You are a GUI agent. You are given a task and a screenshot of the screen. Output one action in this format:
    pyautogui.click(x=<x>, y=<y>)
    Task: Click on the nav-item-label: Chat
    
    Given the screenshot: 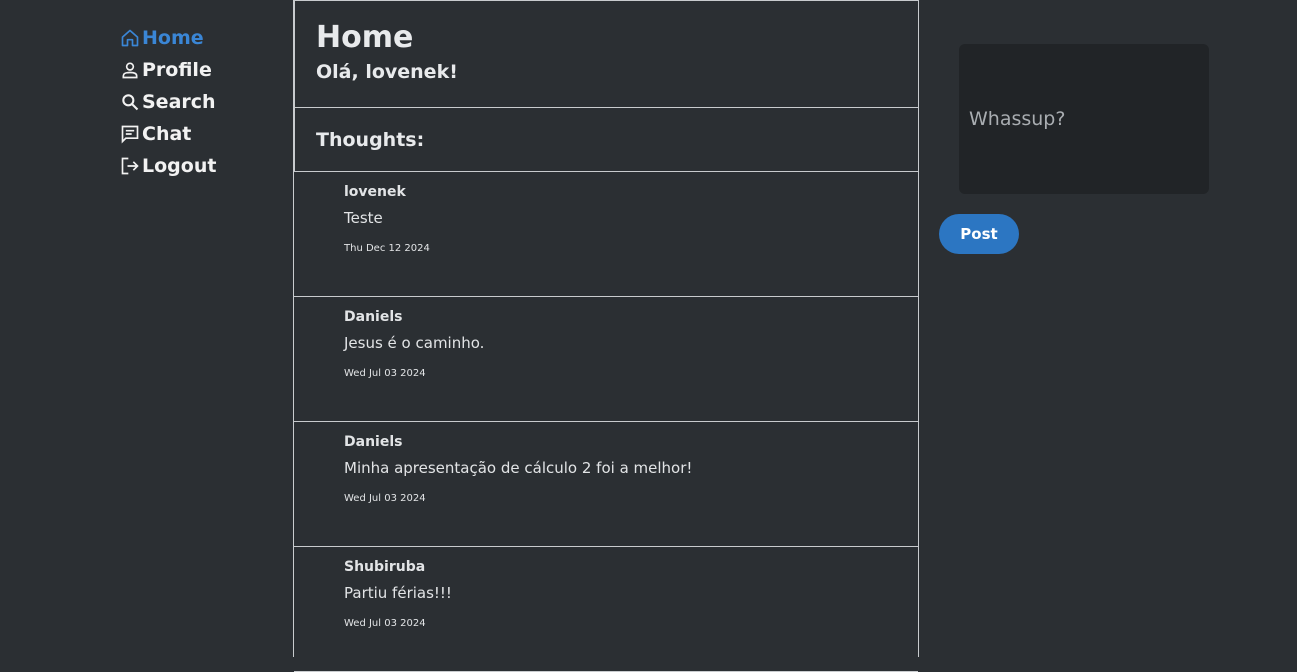 What is the action you would take?
    pyautogui.click(x=167, y=134)
    